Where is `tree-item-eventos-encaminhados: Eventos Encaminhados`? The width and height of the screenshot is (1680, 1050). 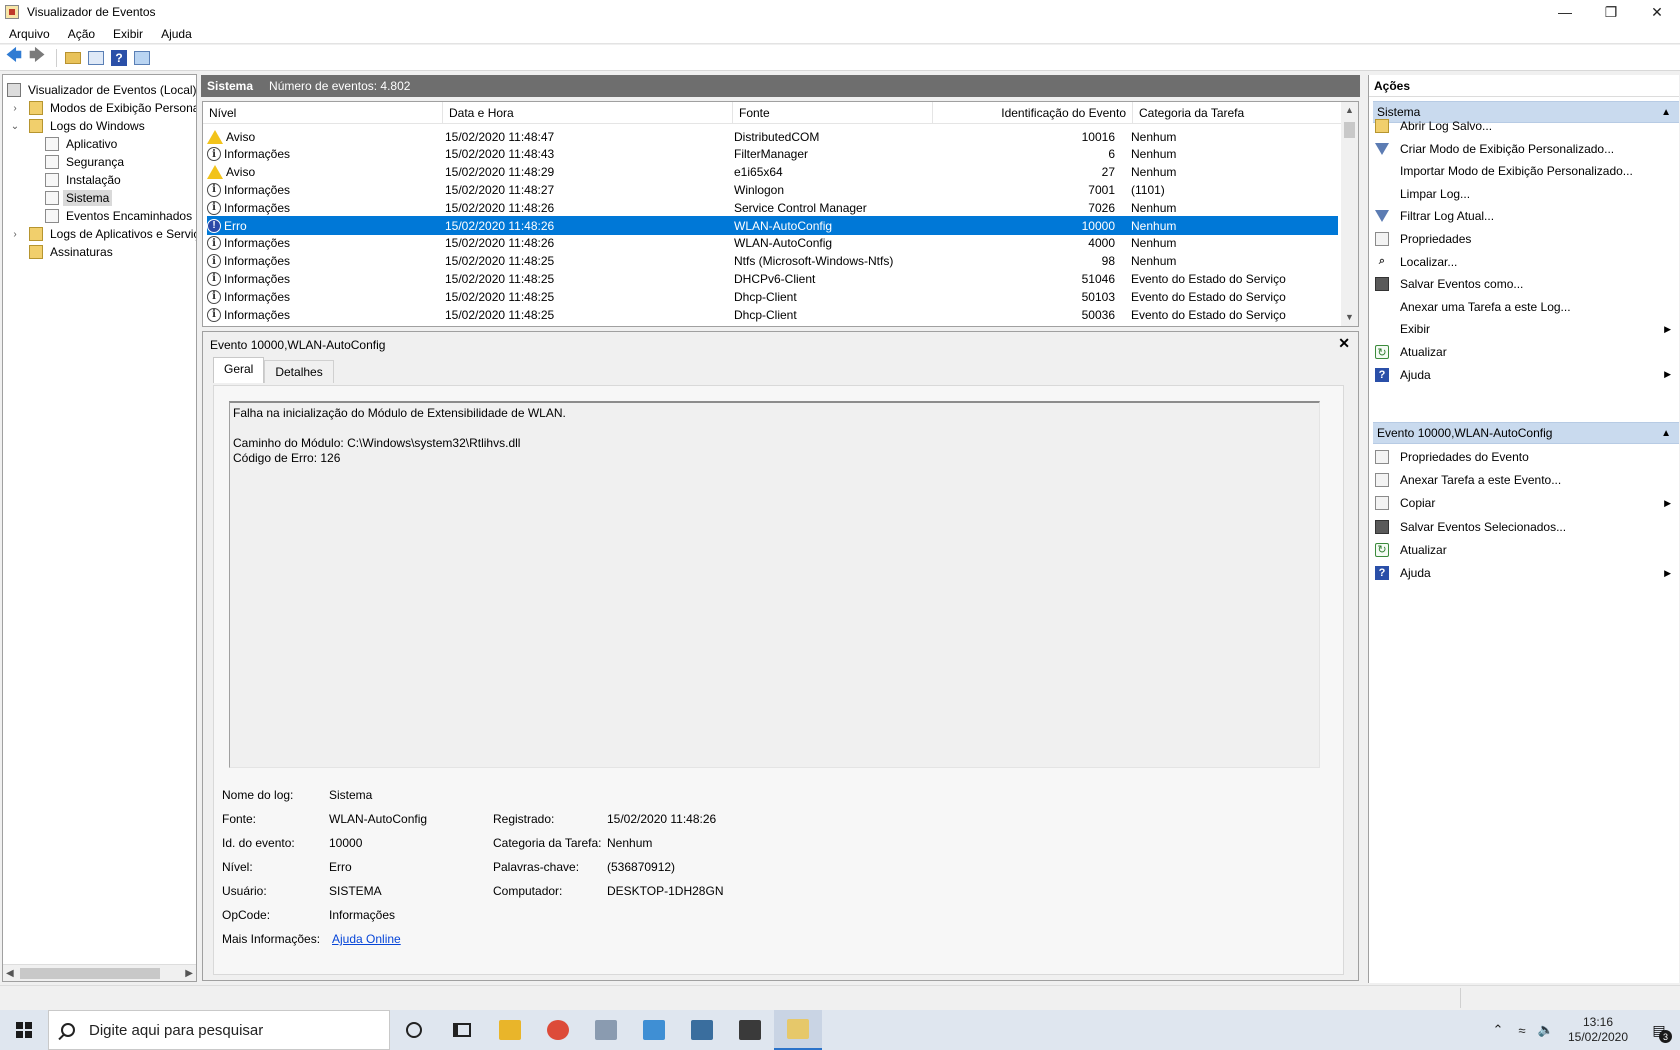
tree-item-eventos-encaminhados: Eventos Encaminhados is located at coordinates (120, 216).